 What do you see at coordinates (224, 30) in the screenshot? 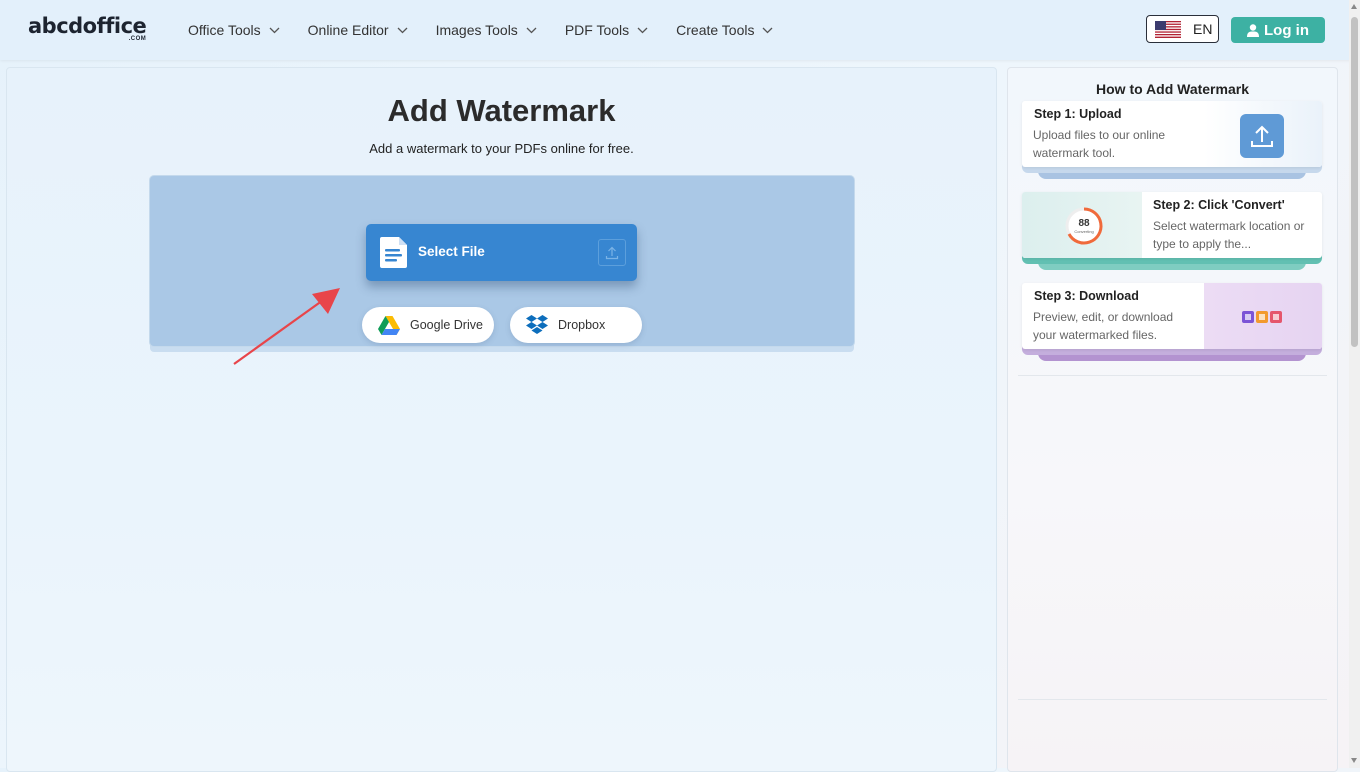
I see `nav-label: Office Tools` at bounding box center [224, 30].